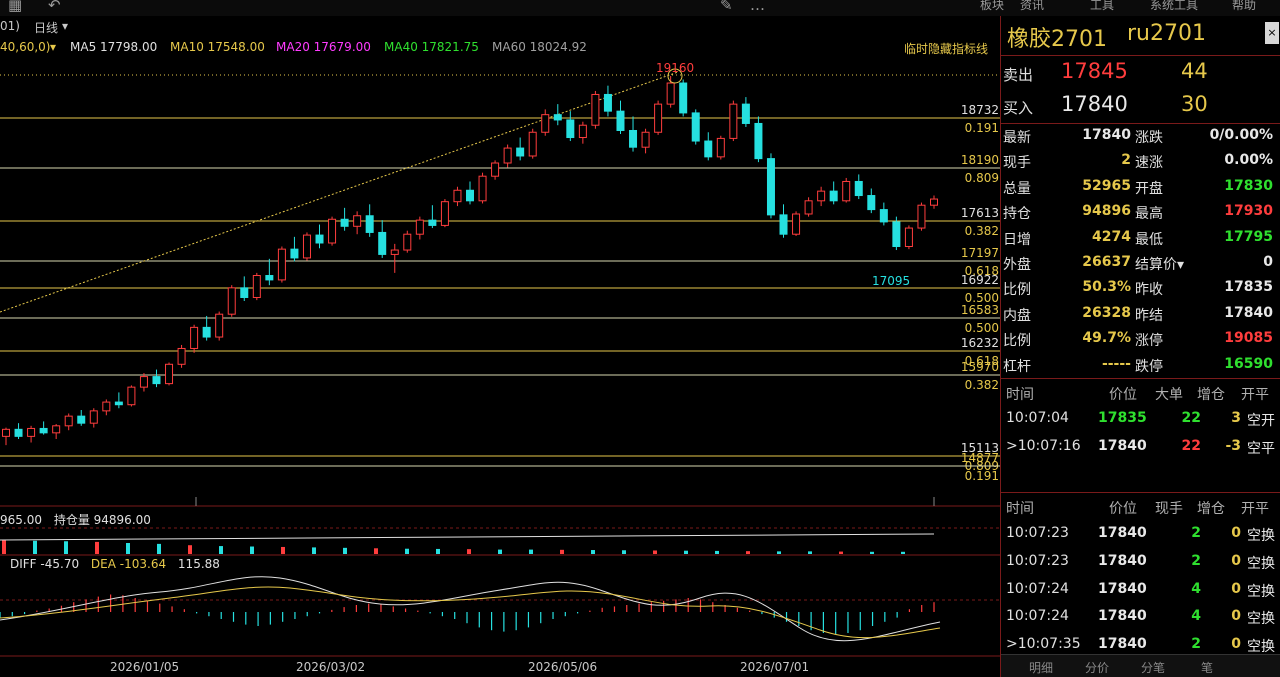 The image size is (1280, 677). Describe the element at coordinates (1140, 106) in the screenshot. I see `bid-row: 买入 17840 30` at that location.